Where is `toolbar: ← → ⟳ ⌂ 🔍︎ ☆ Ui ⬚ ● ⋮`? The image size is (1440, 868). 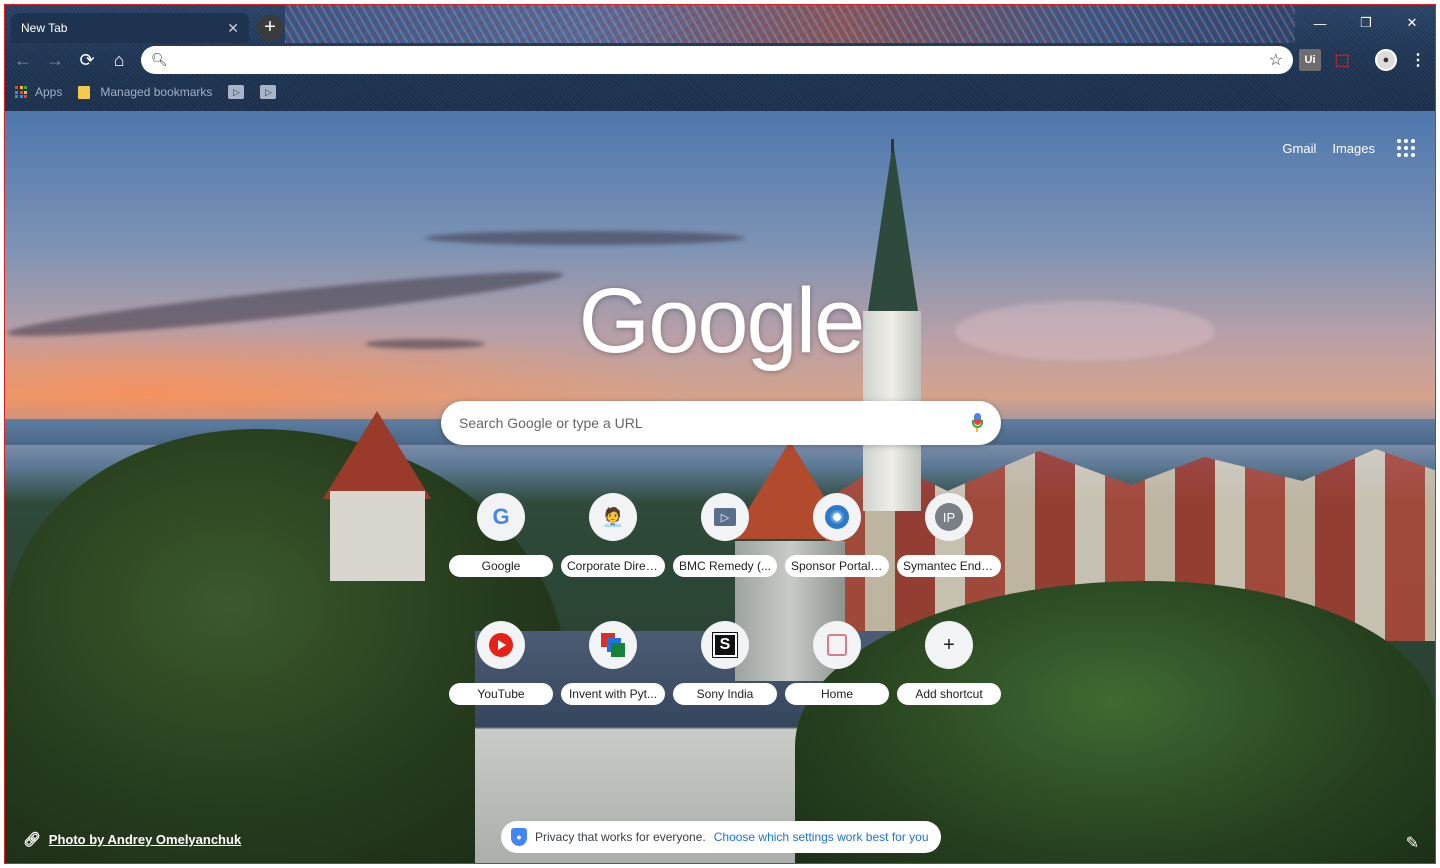
toolbar: ← → ⟳ ⌂ 🔍︎ ☆ Ui ⬚ ● ⋮ is located at coordinates (720, 60).